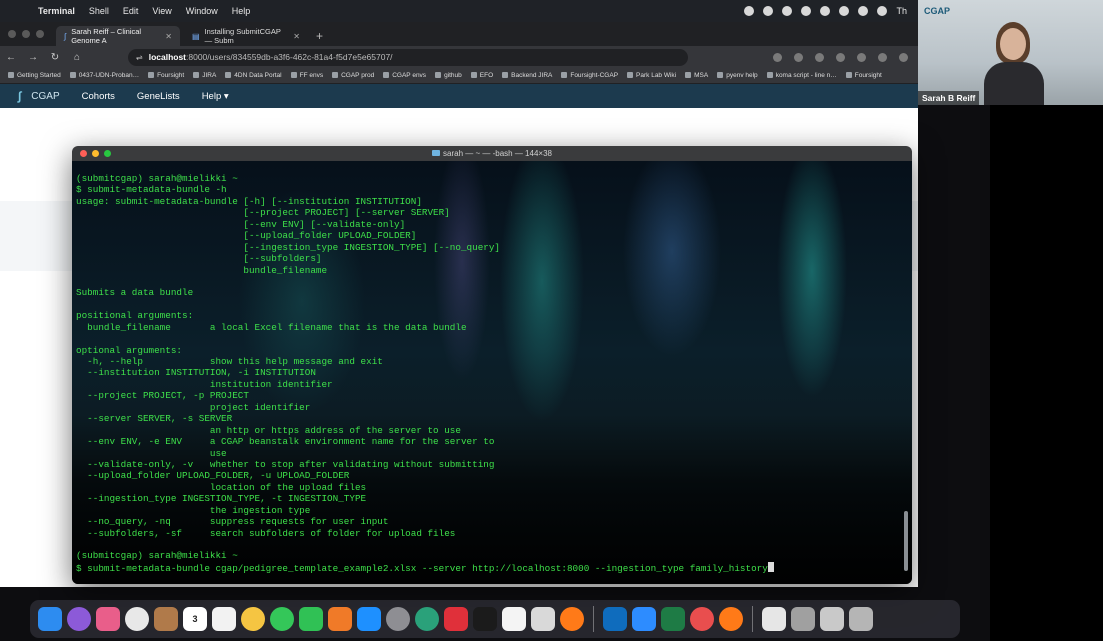 This screenshot has height=641, width=1103. Describe the element at coordinates (56, 11) in the screenshot. I see `menu-app-name: Terminal` at that location.